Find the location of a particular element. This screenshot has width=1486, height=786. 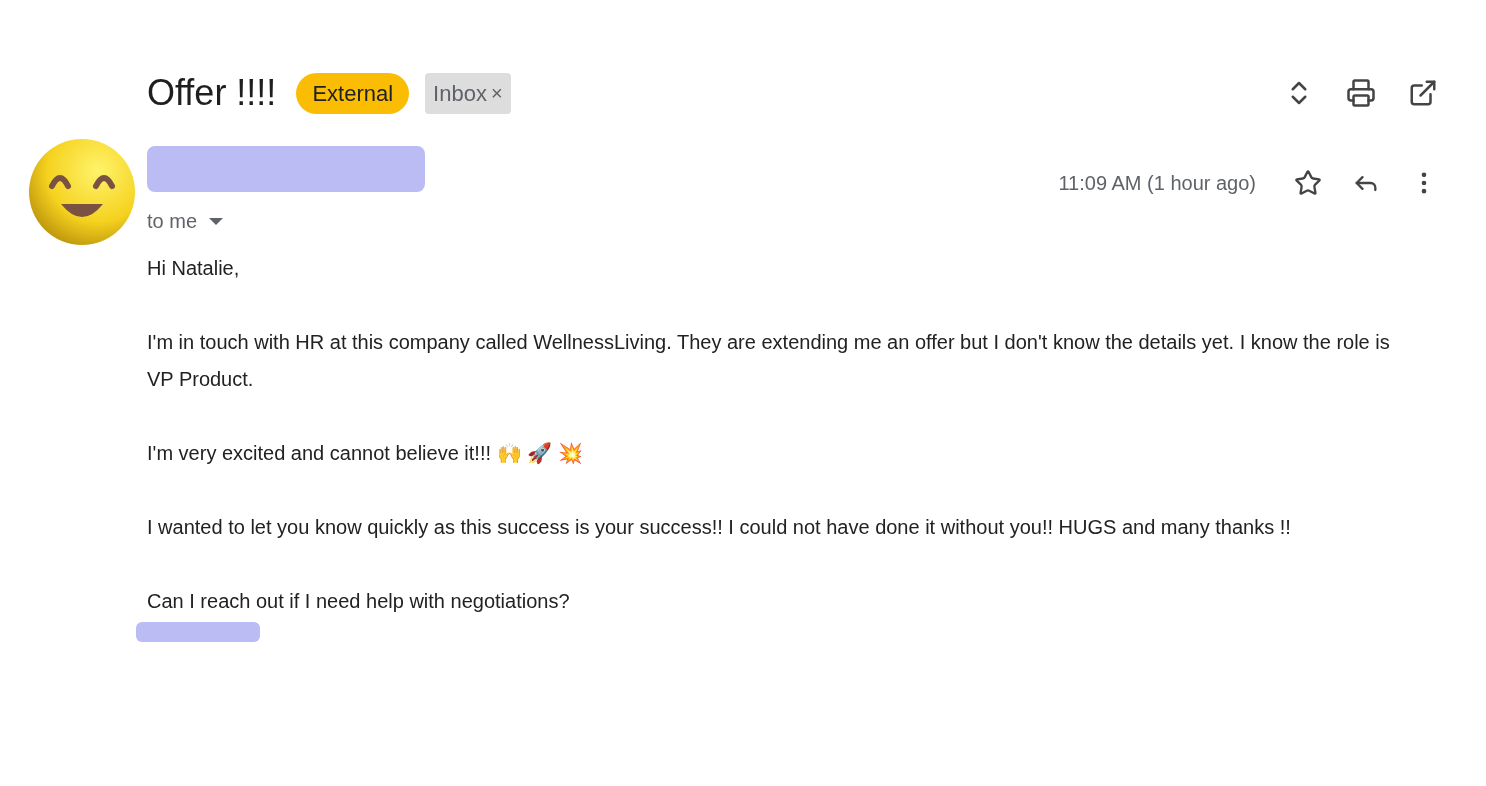

email-time: 11:09 AM (1 hour ago) is located at coordinates (1157, 183).